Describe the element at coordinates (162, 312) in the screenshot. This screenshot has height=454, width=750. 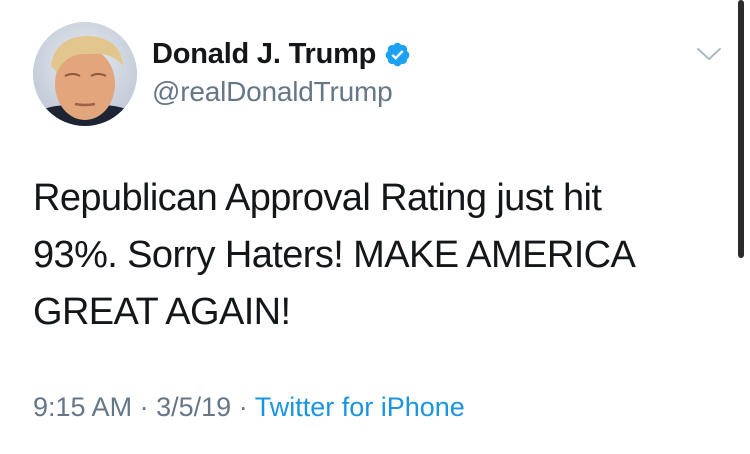
I see `tweet-text-line: GREAT AGAIN!` at that location.